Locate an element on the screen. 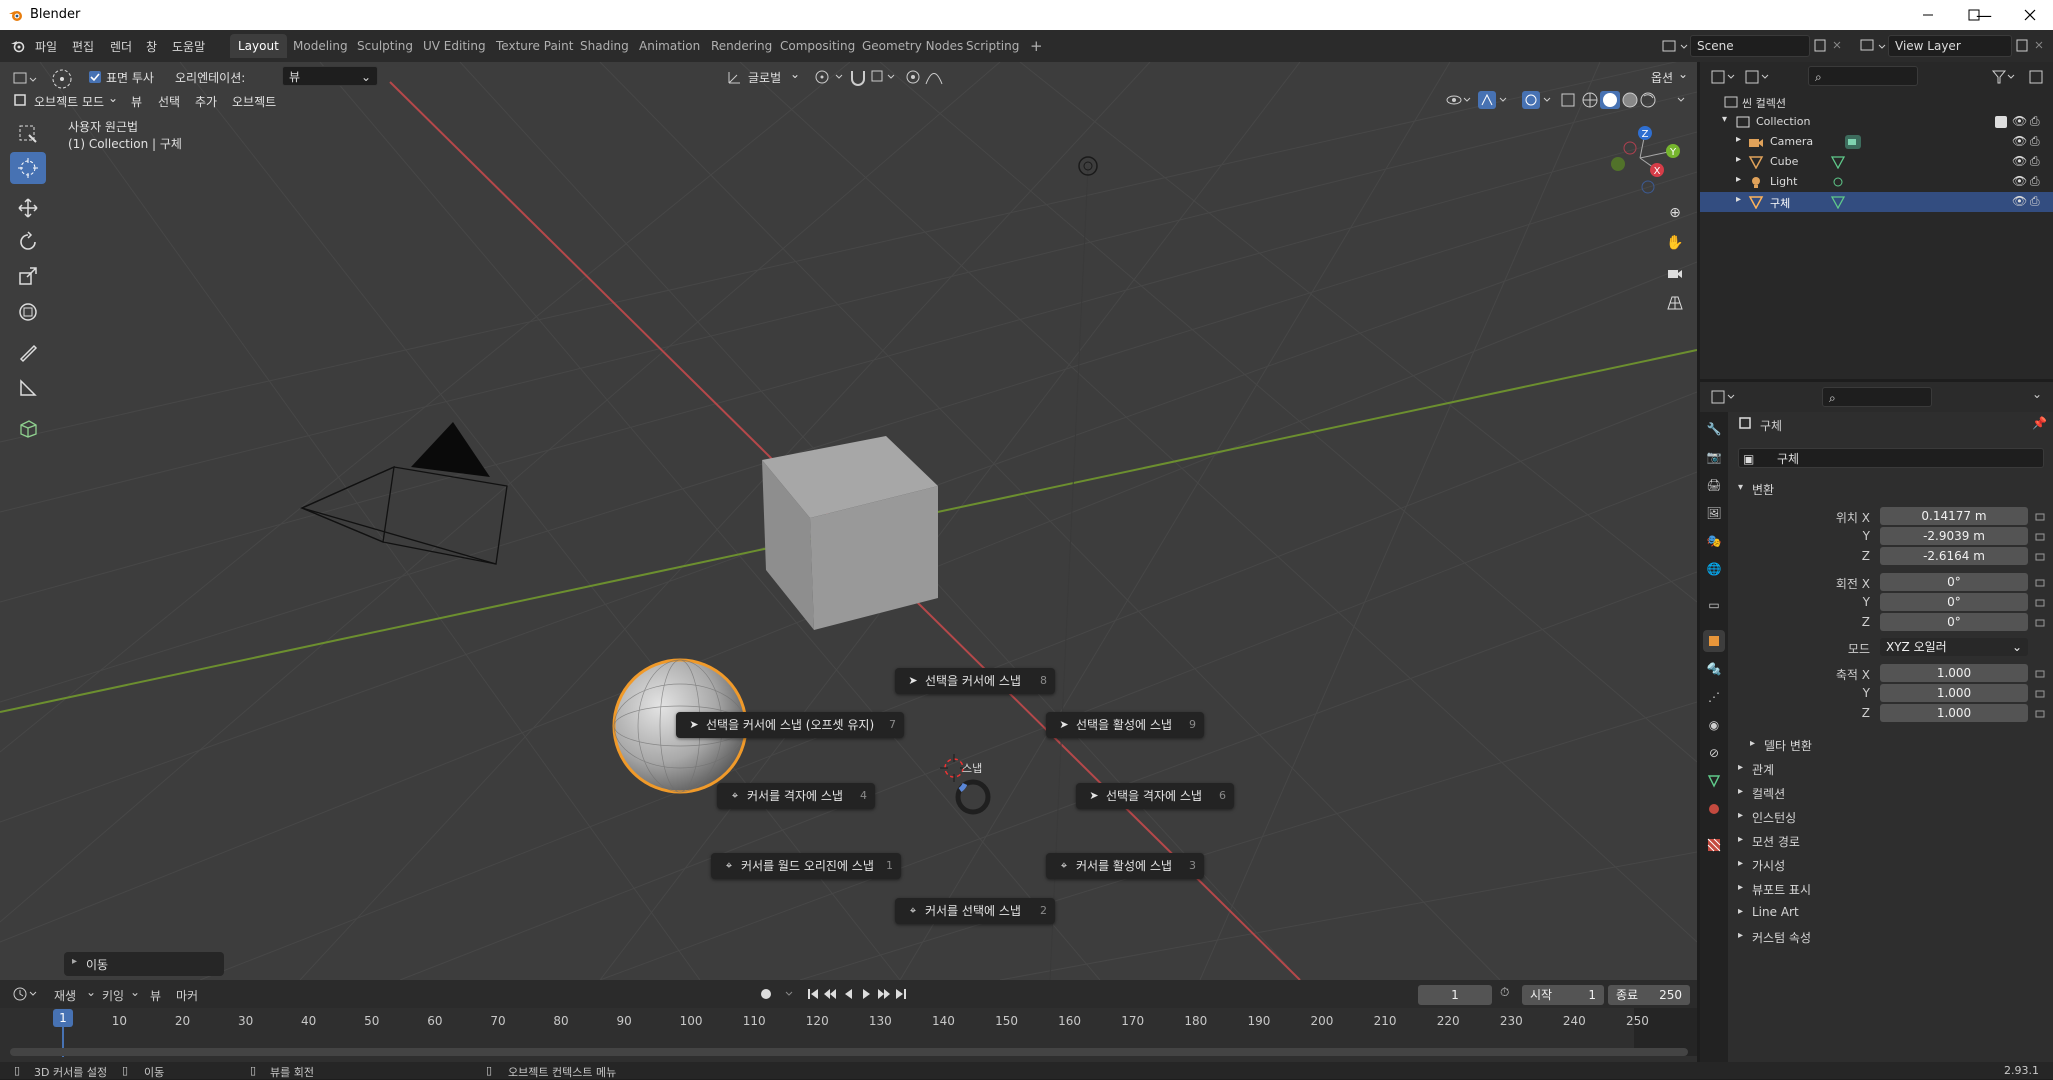 The image size is (2053, 1080). location-y-field: -2.9039 m is located at coordinates (1954, 536).